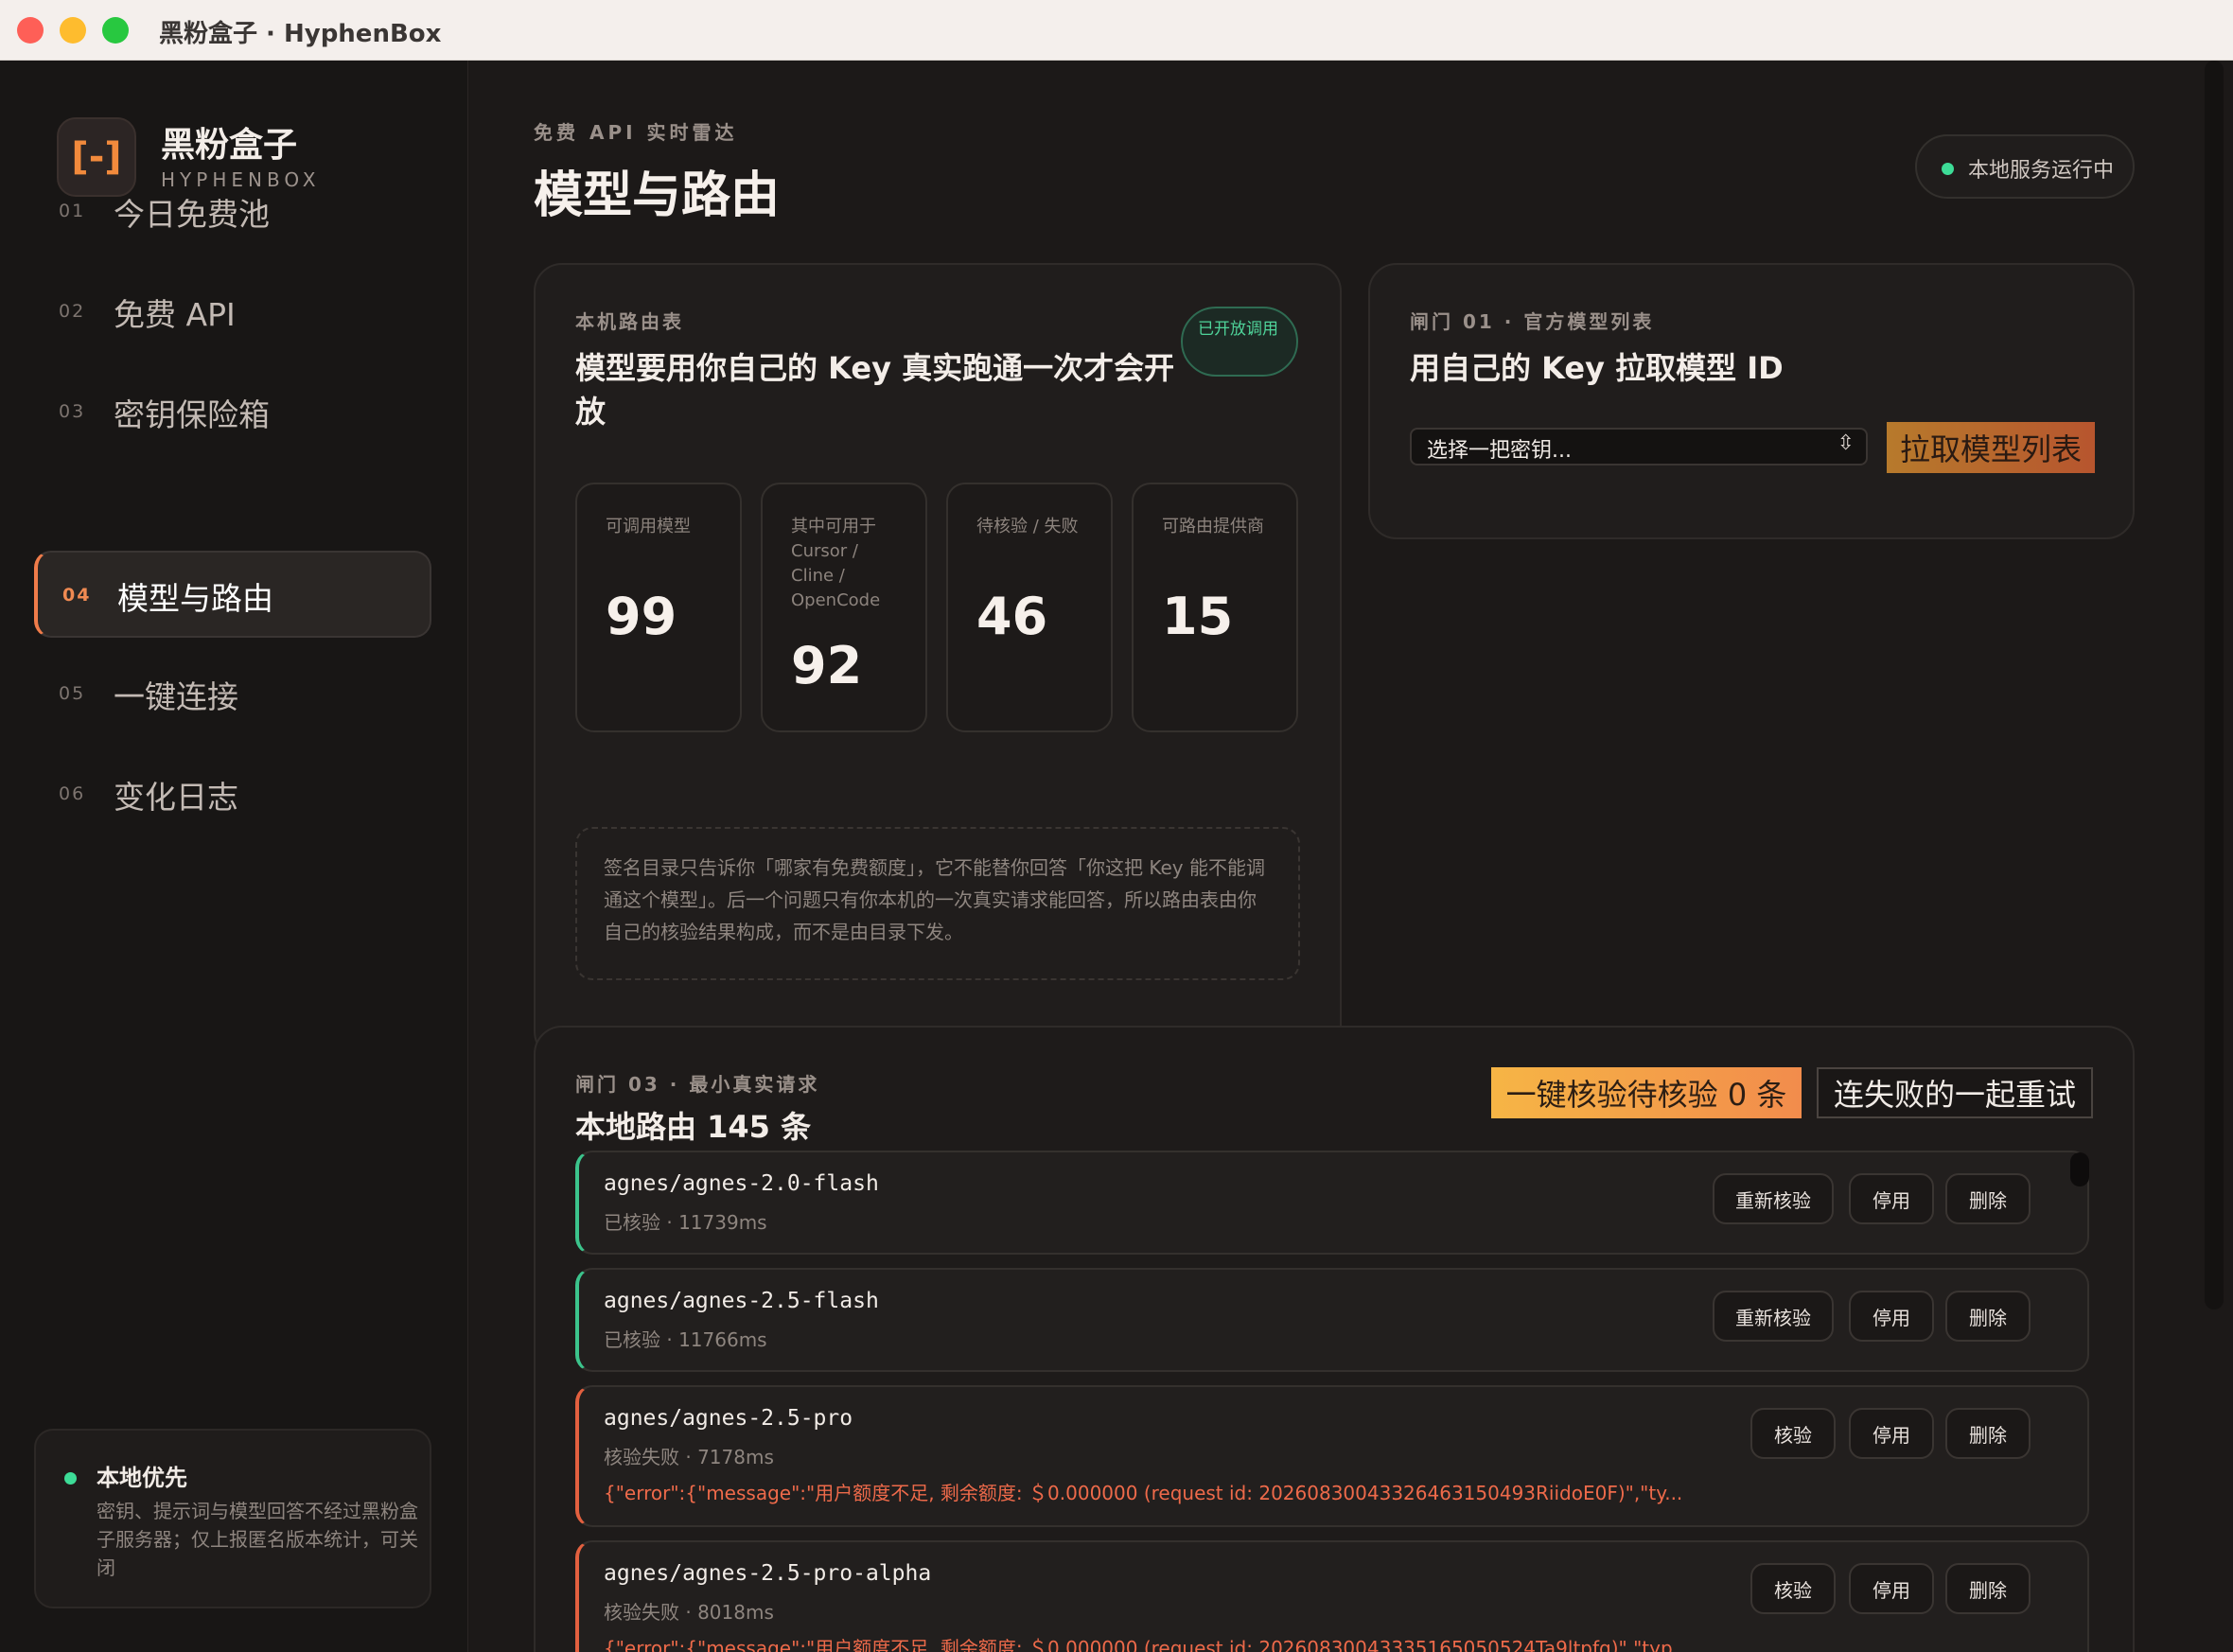 The width and height of the screenshot is (2233, 1652). What do you see at coordinates (72, 411) in the screenshot?
I see `sidebar-item-number: 03` at bounding box center [72, 411].